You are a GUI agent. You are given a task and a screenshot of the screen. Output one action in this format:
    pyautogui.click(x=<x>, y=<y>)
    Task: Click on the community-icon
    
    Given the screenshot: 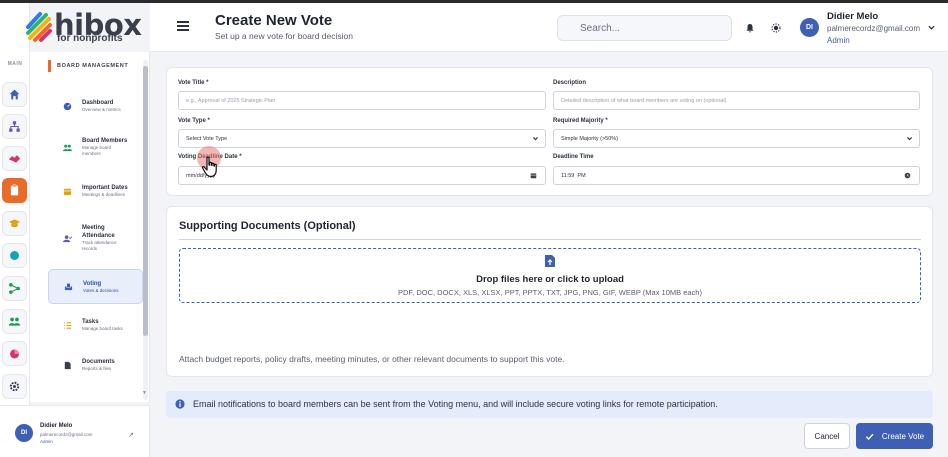 What is the action you would take?
    pyautogui.click(x=14, y=321)
    